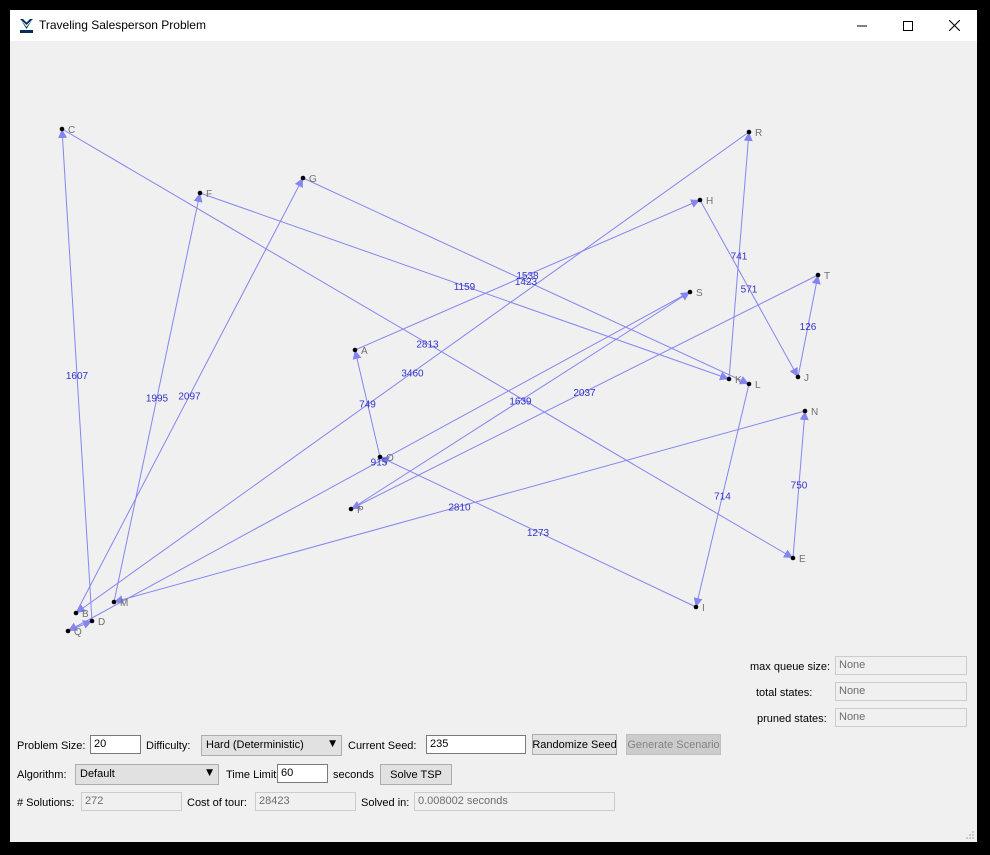 The width and height of the screenshot is (990, 855). Describe the element at coordinates (465, 287) in the screenshot. I see `edge-cost-label: 1159` at that location.